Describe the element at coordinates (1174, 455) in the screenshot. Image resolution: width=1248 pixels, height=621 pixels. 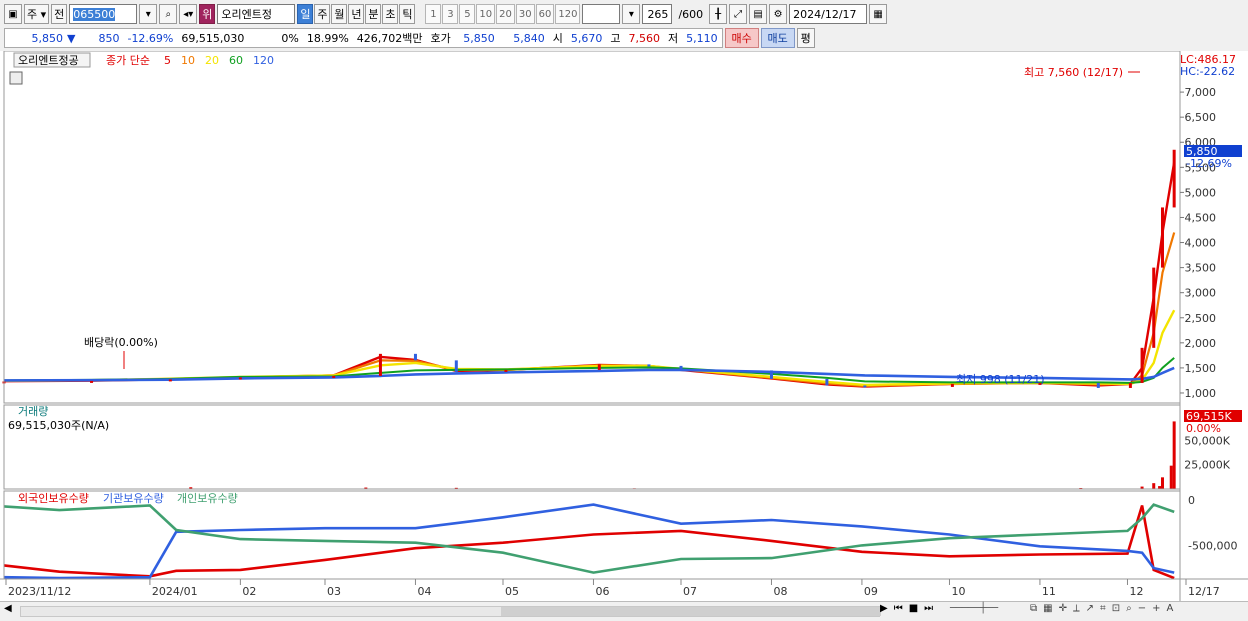
I see `volume-bar` at that location.